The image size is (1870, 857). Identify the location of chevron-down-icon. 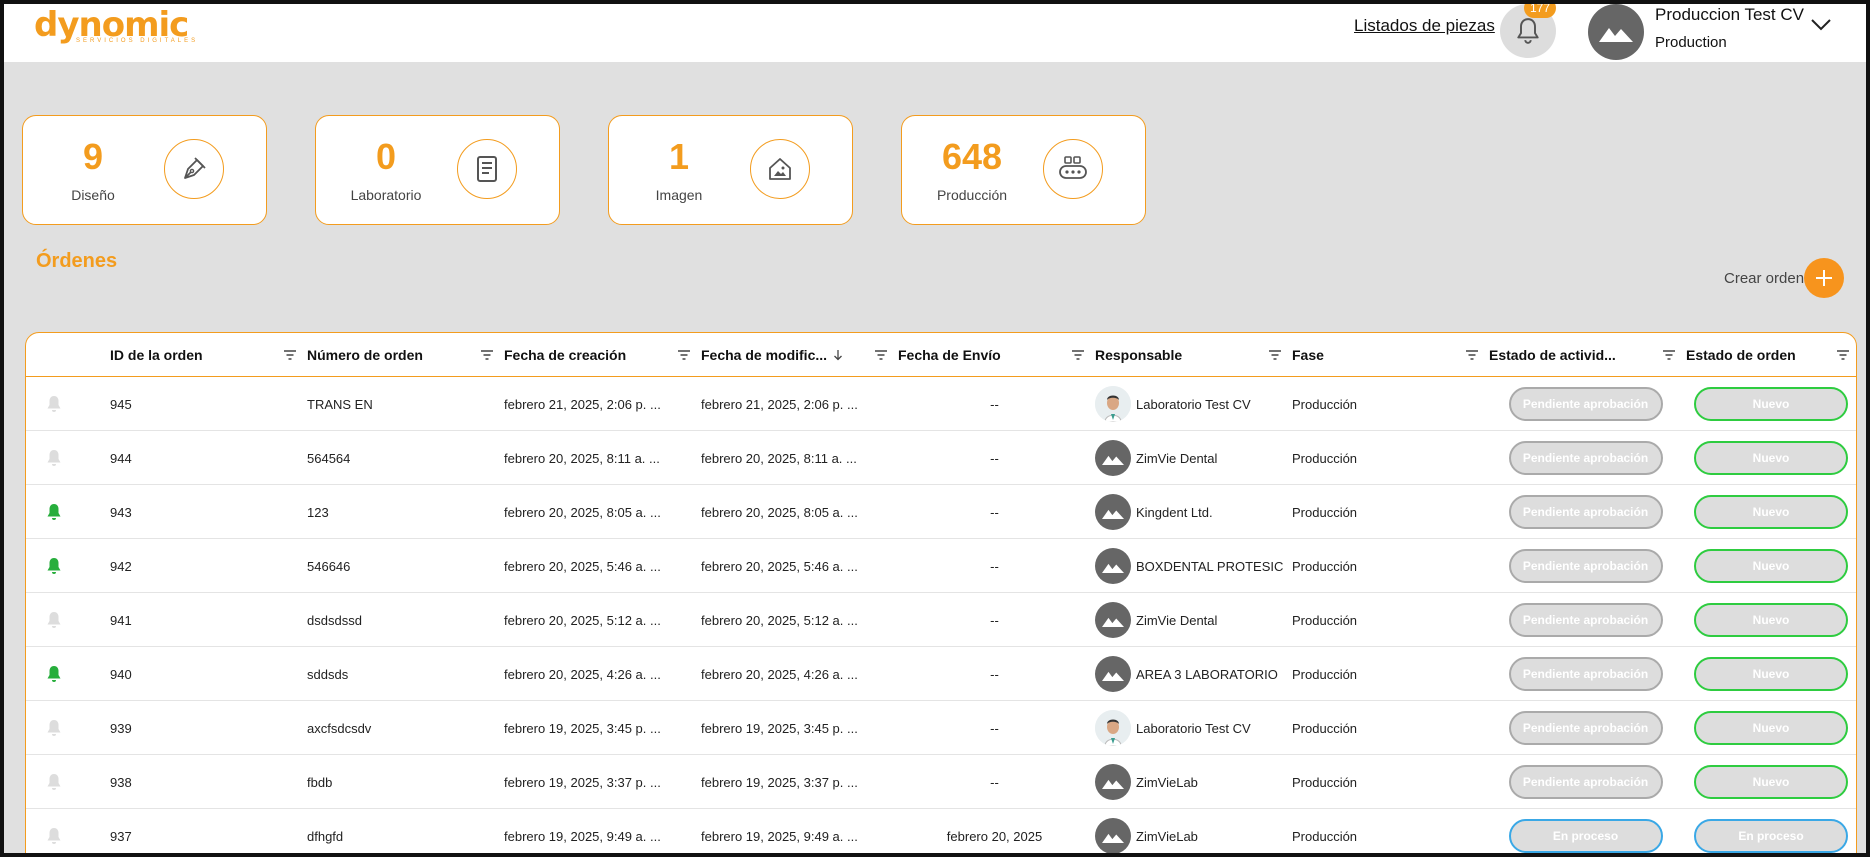
(1821, 27).